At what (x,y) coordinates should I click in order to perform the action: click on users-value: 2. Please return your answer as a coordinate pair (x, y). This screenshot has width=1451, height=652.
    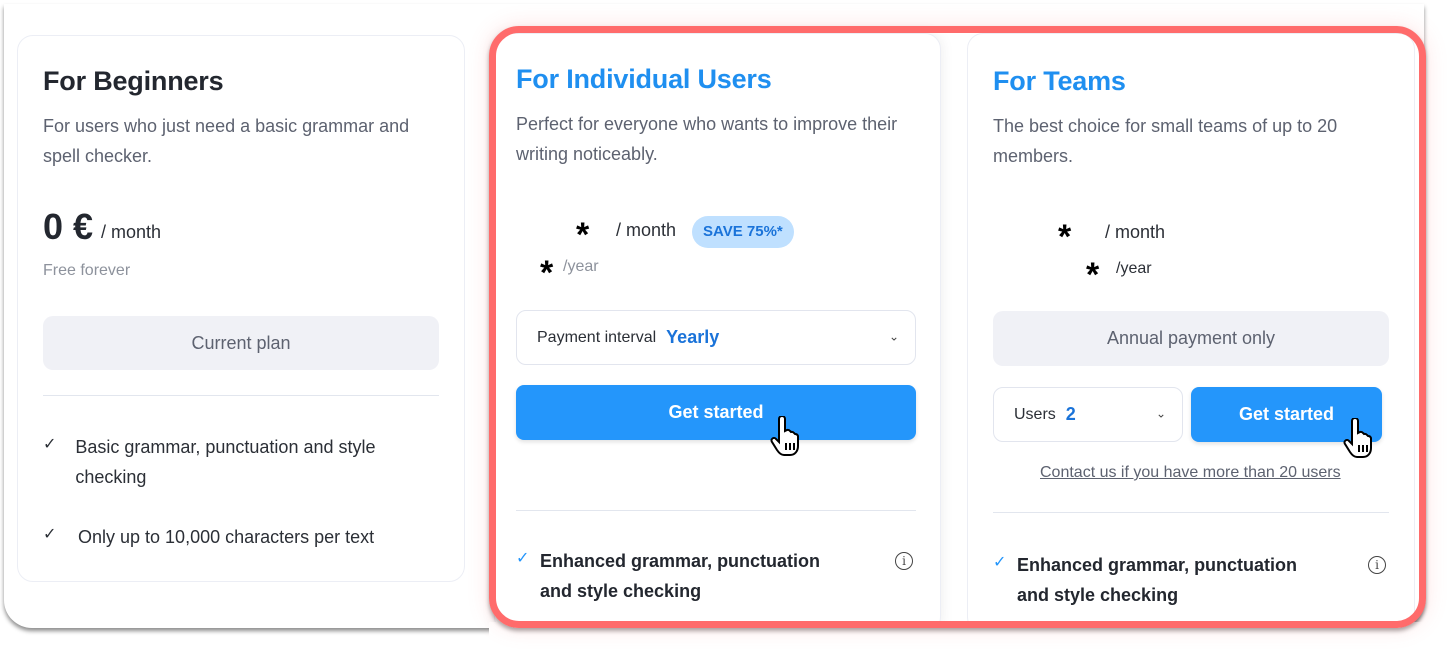
    Looking at the image, I should click on (1070, 414).